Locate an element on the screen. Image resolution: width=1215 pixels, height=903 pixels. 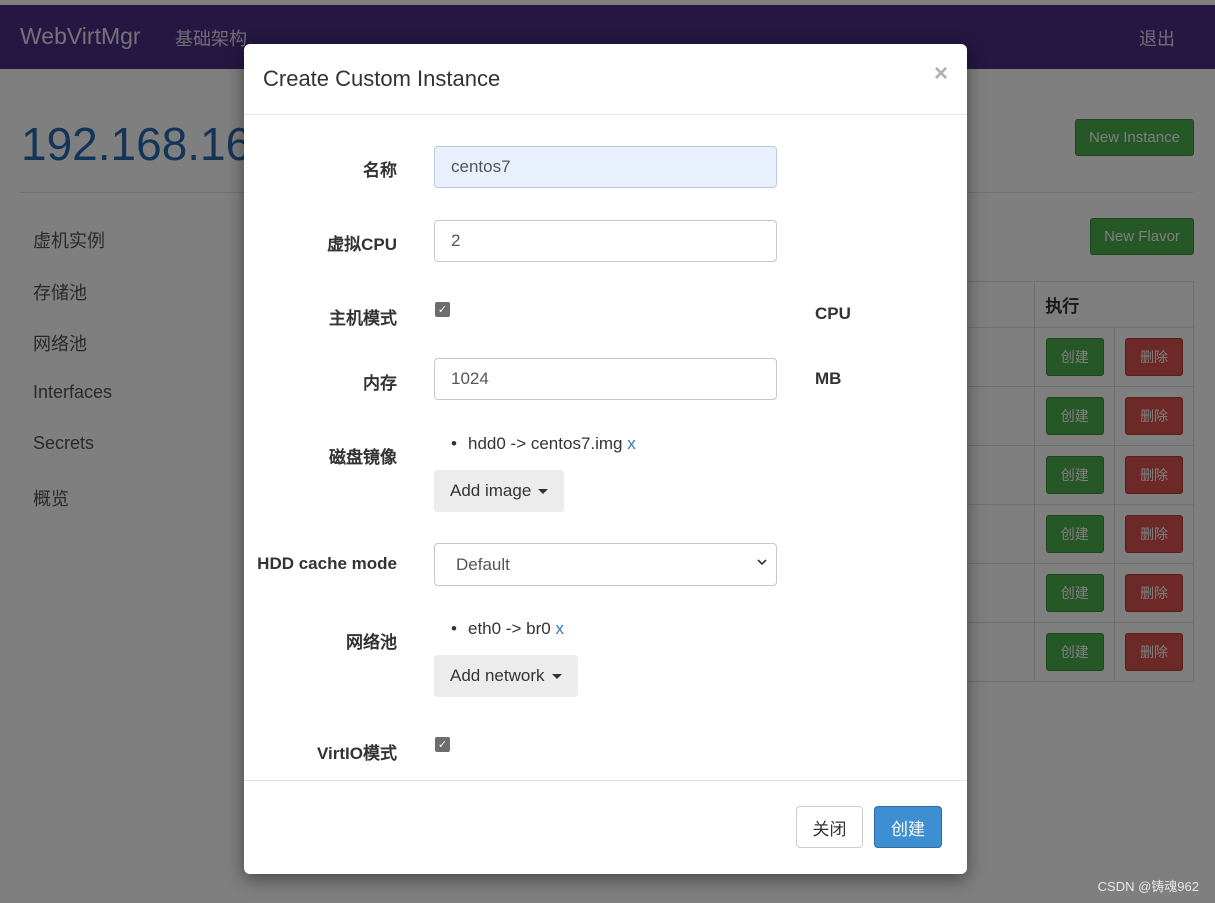
network-text: eth0 -> br0 is located at coordinates (509, 628).